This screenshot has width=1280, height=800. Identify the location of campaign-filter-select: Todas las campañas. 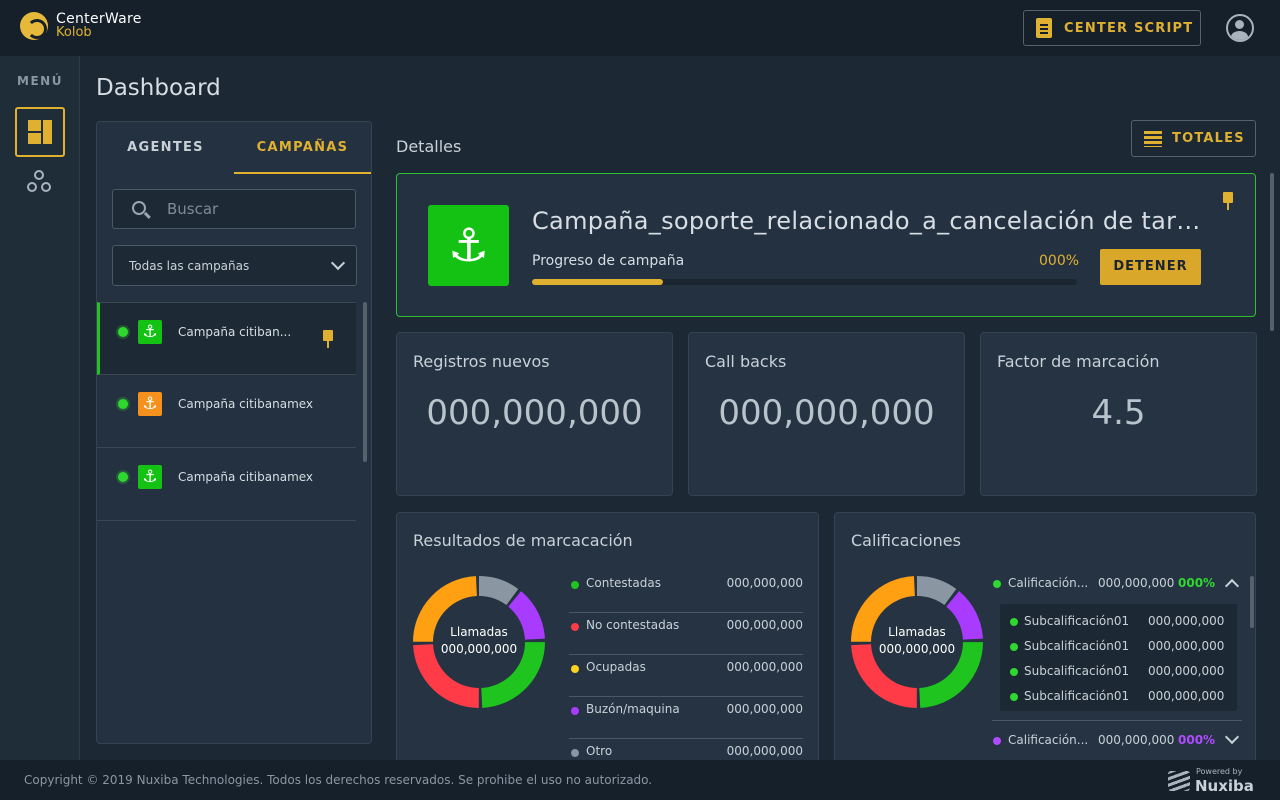
(234, 265).